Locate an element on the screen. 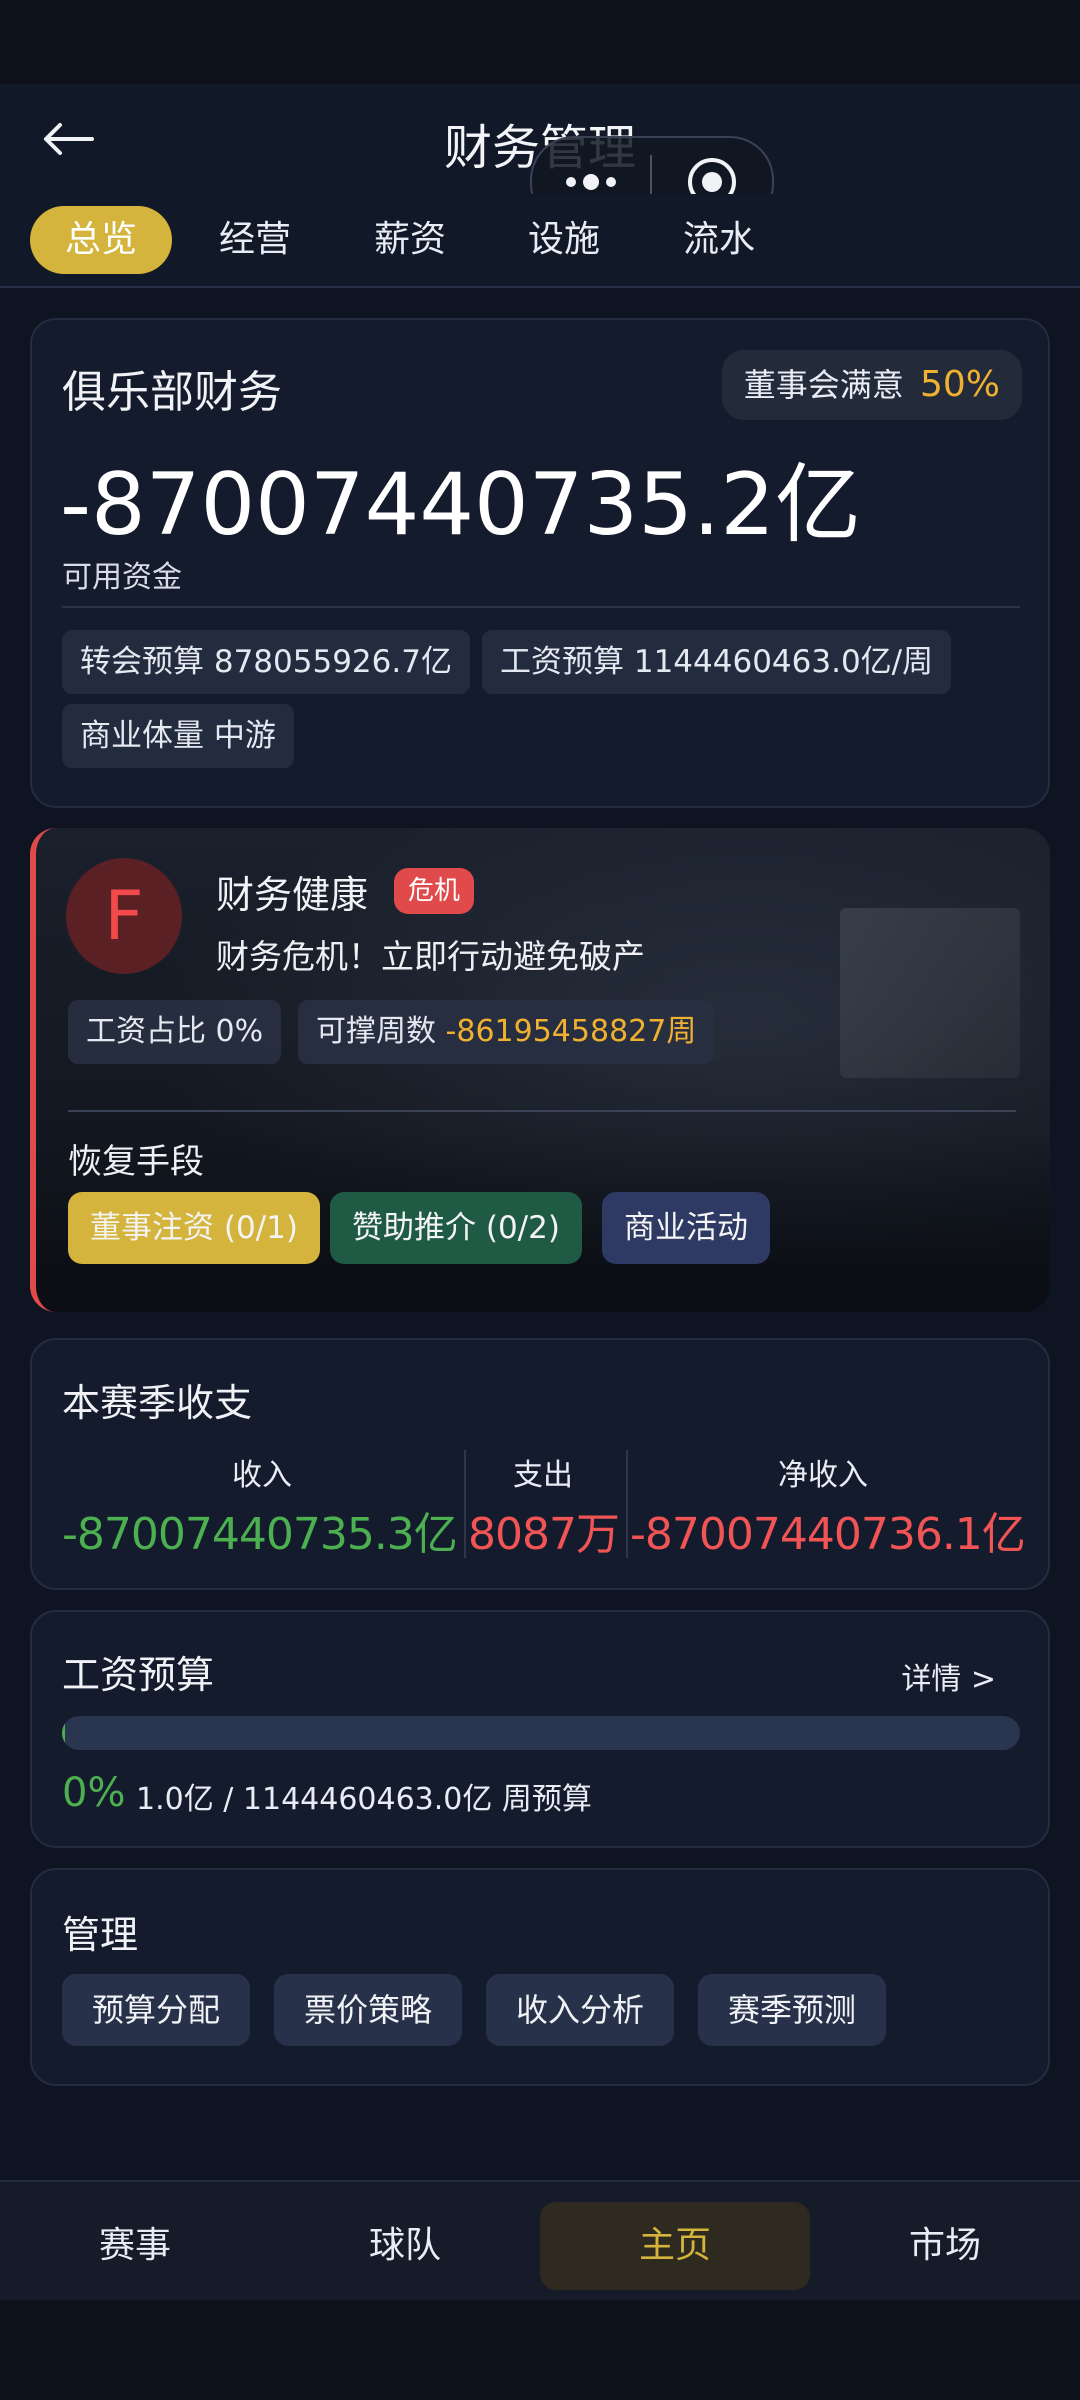 The height and width of the screenshot is (2400, 1080). wage-summary: 1.0亿 / 1144460463.0亿 周预算 is located at coordinates (364, 1799).